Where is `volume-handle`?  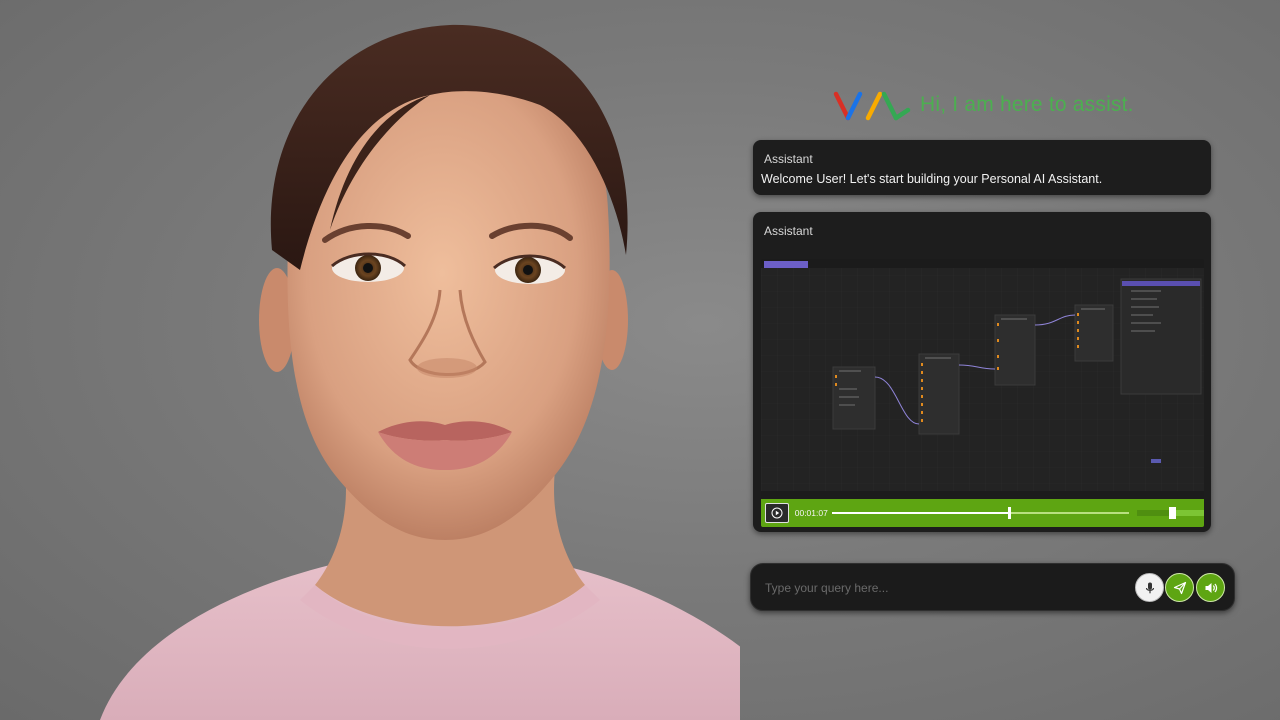
volume-handle is located at coordinates (1172, 513).